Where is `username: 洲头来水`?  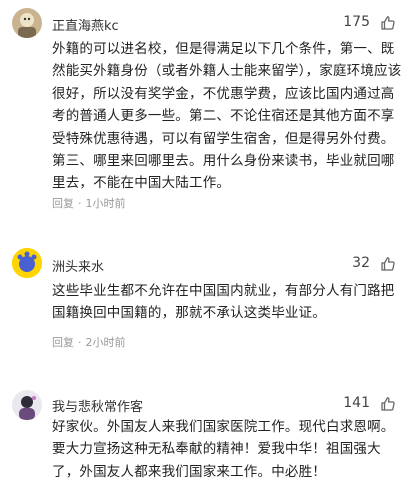
username: 洲头来水 is located at coordinates (78, 265).